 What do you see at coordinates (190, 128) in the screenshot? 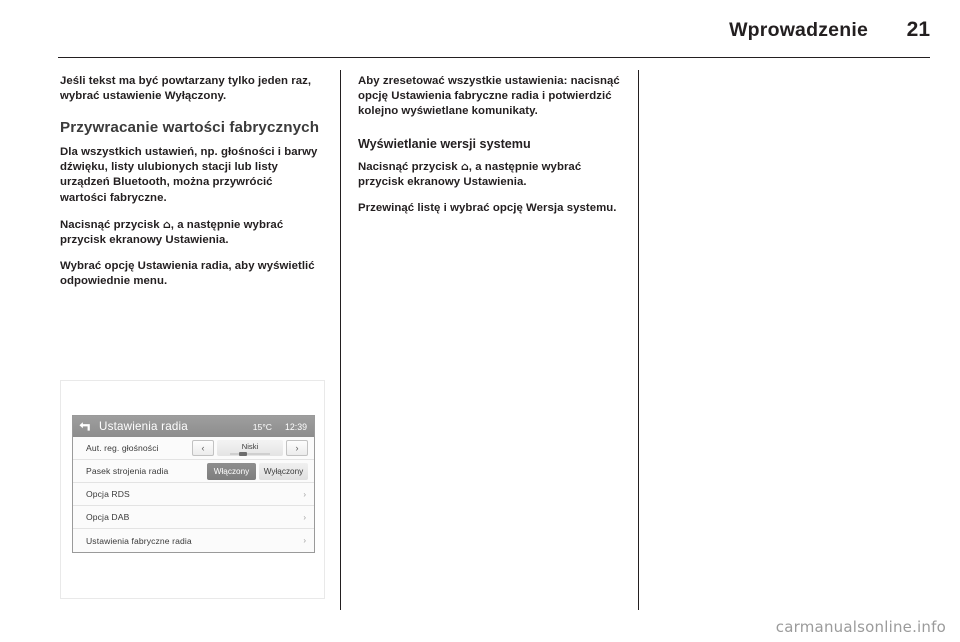
I see `section-heading-factory-reset: Przywracanie wartości fabrycznych` at bounding box center [190, 128].